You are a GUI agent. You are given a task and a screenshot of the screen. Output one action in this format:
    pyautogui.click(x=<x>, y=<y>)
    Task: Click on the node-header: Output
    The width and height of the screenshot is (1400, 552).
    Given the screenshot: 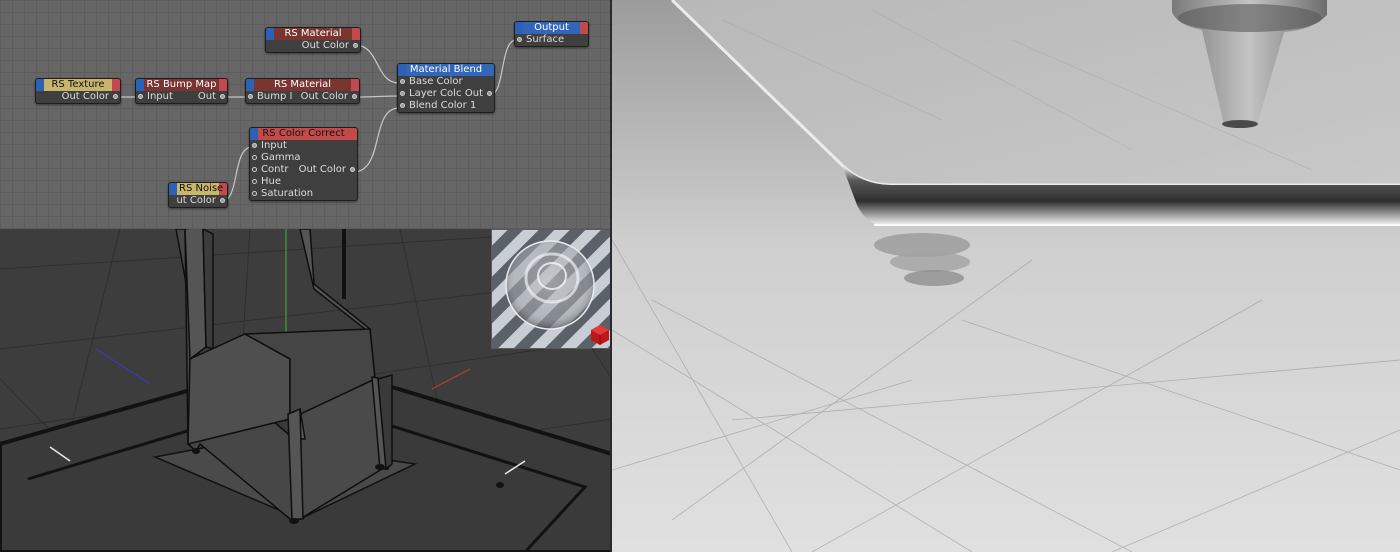 What is the action you would take?
    pyautogui.click(x=551, y=28)
    